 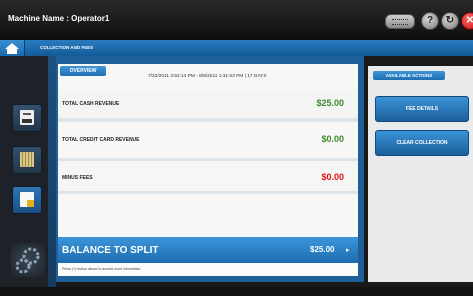 I want to click on clear-collection-button: CLEAR COLLECTION, so click(x=422, y=143).